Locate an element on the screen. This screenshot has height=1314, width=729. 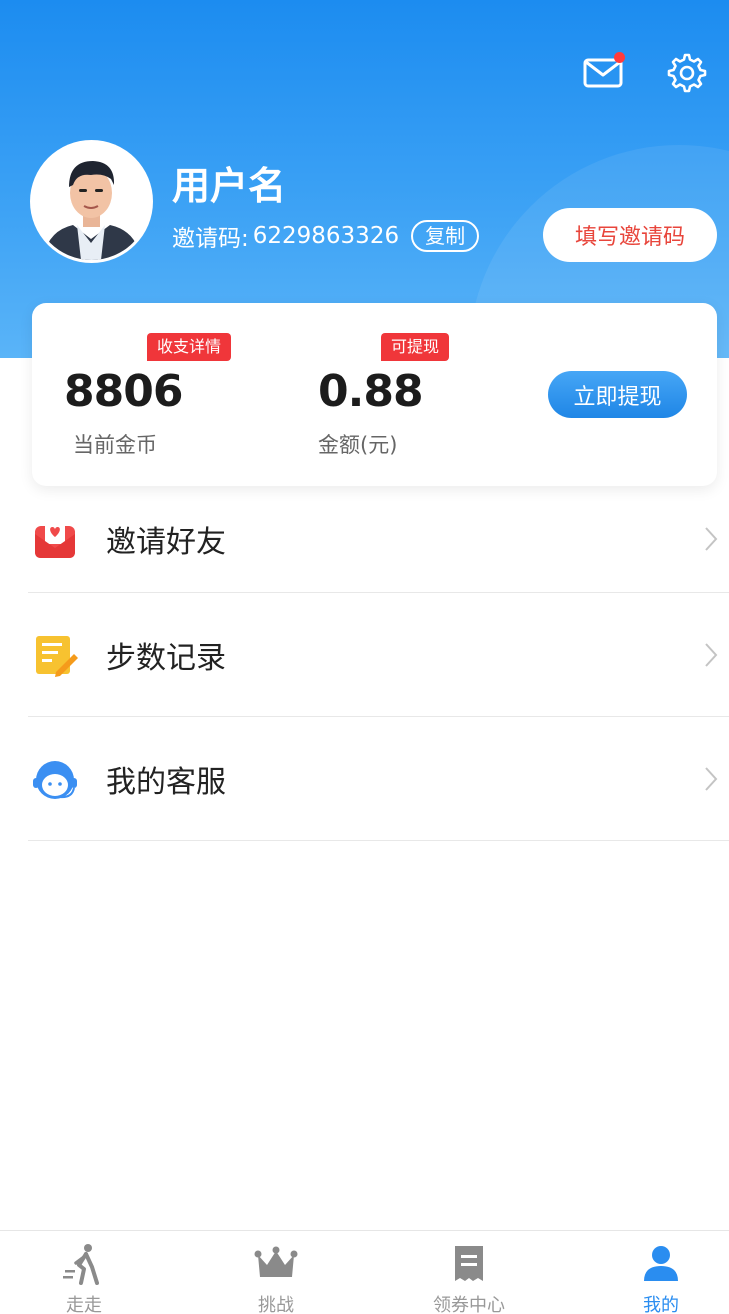
customer-service-icon is located at coordinates (55, 779).